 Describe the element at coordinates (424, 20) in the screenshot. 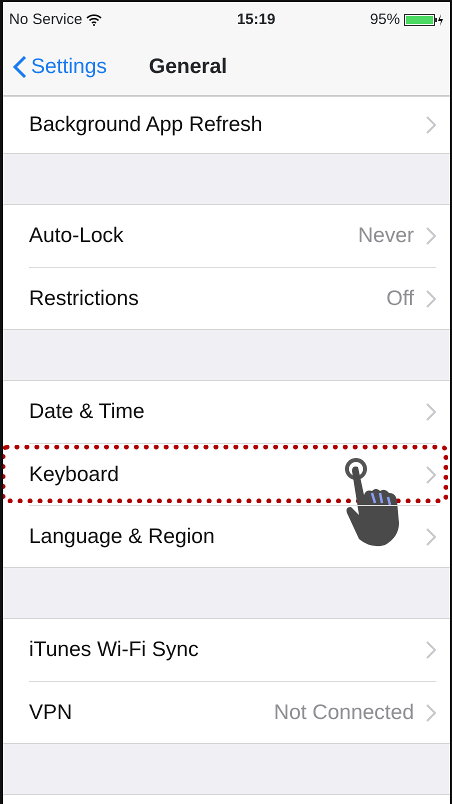

I see `battery-icon` at that location.